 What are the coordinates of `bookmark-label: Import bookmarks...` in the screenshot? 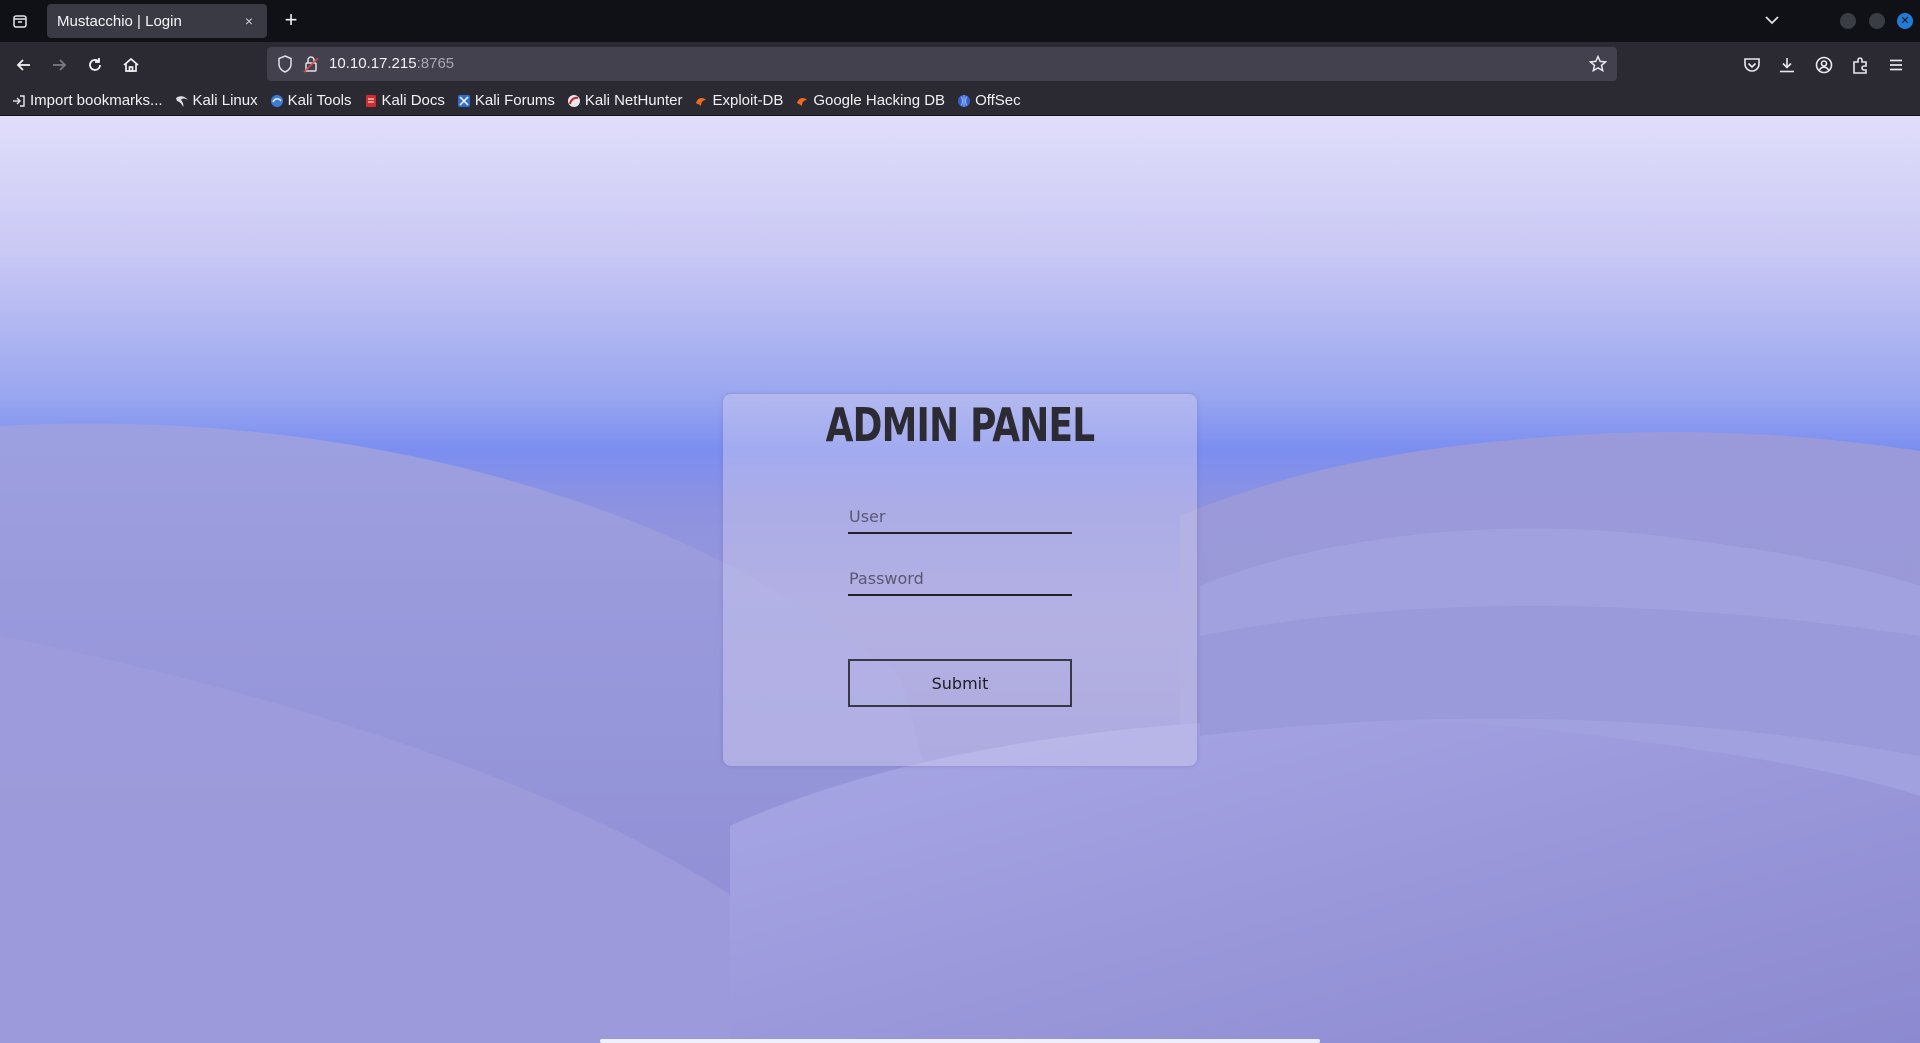 It's located at (96, 100).